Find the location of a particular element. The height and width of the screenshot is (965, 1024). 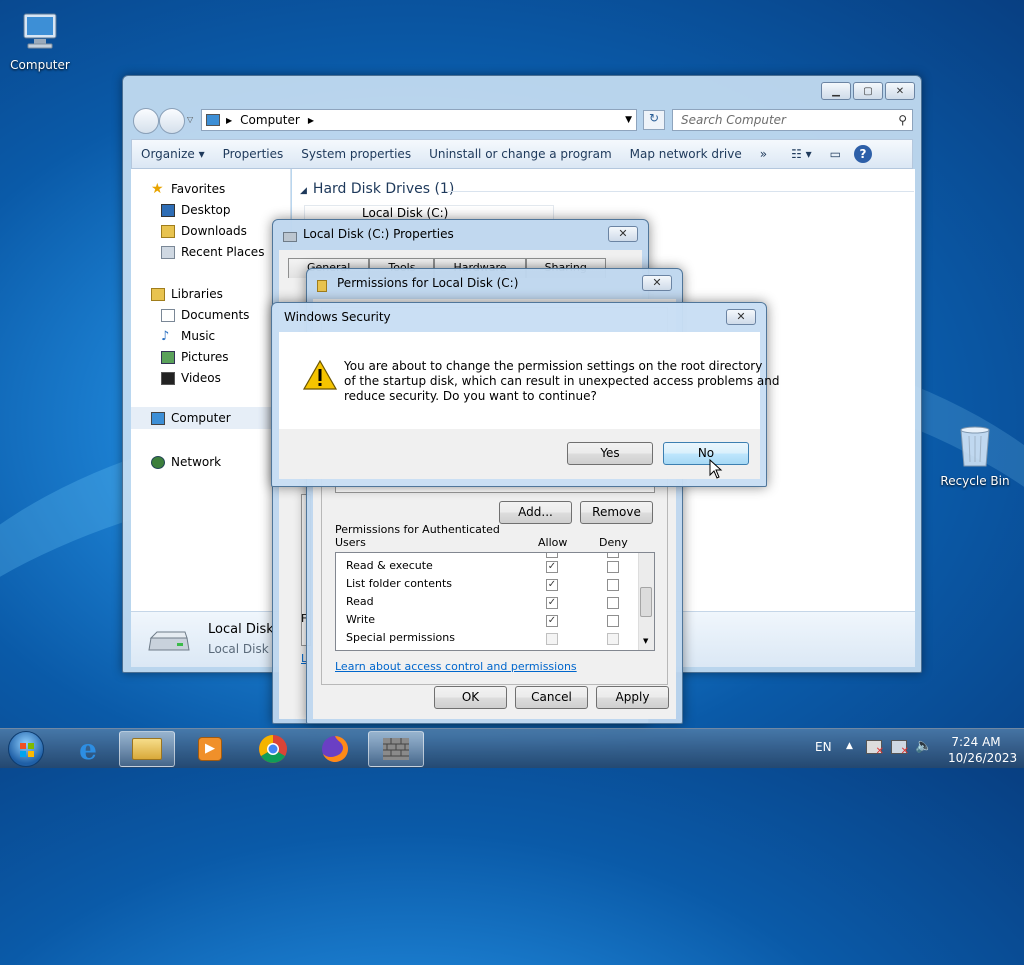

view-options-icon: ☷ ▾ is located at coordinates (801, 154).